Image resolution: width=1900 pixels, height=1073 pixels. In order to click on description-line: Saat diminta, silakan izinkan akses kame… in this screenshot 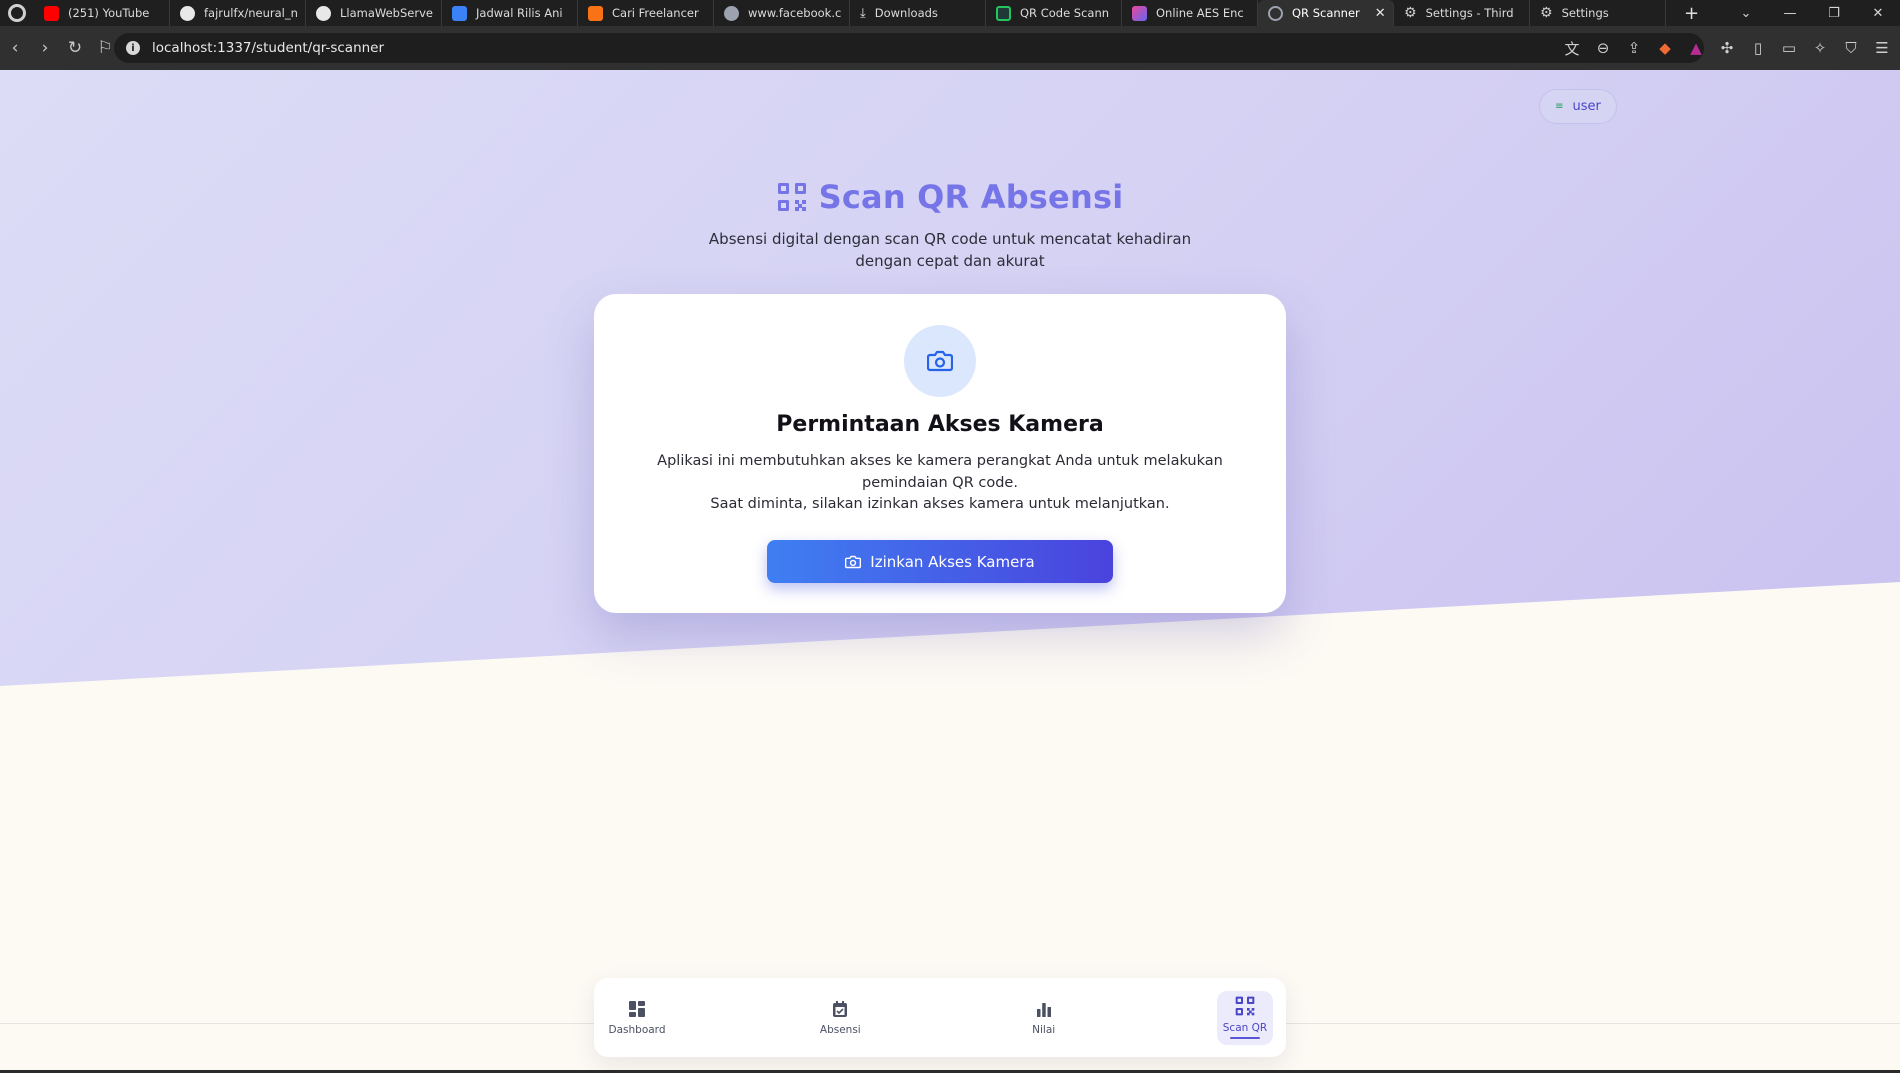, I will do `click(940, 504)`.